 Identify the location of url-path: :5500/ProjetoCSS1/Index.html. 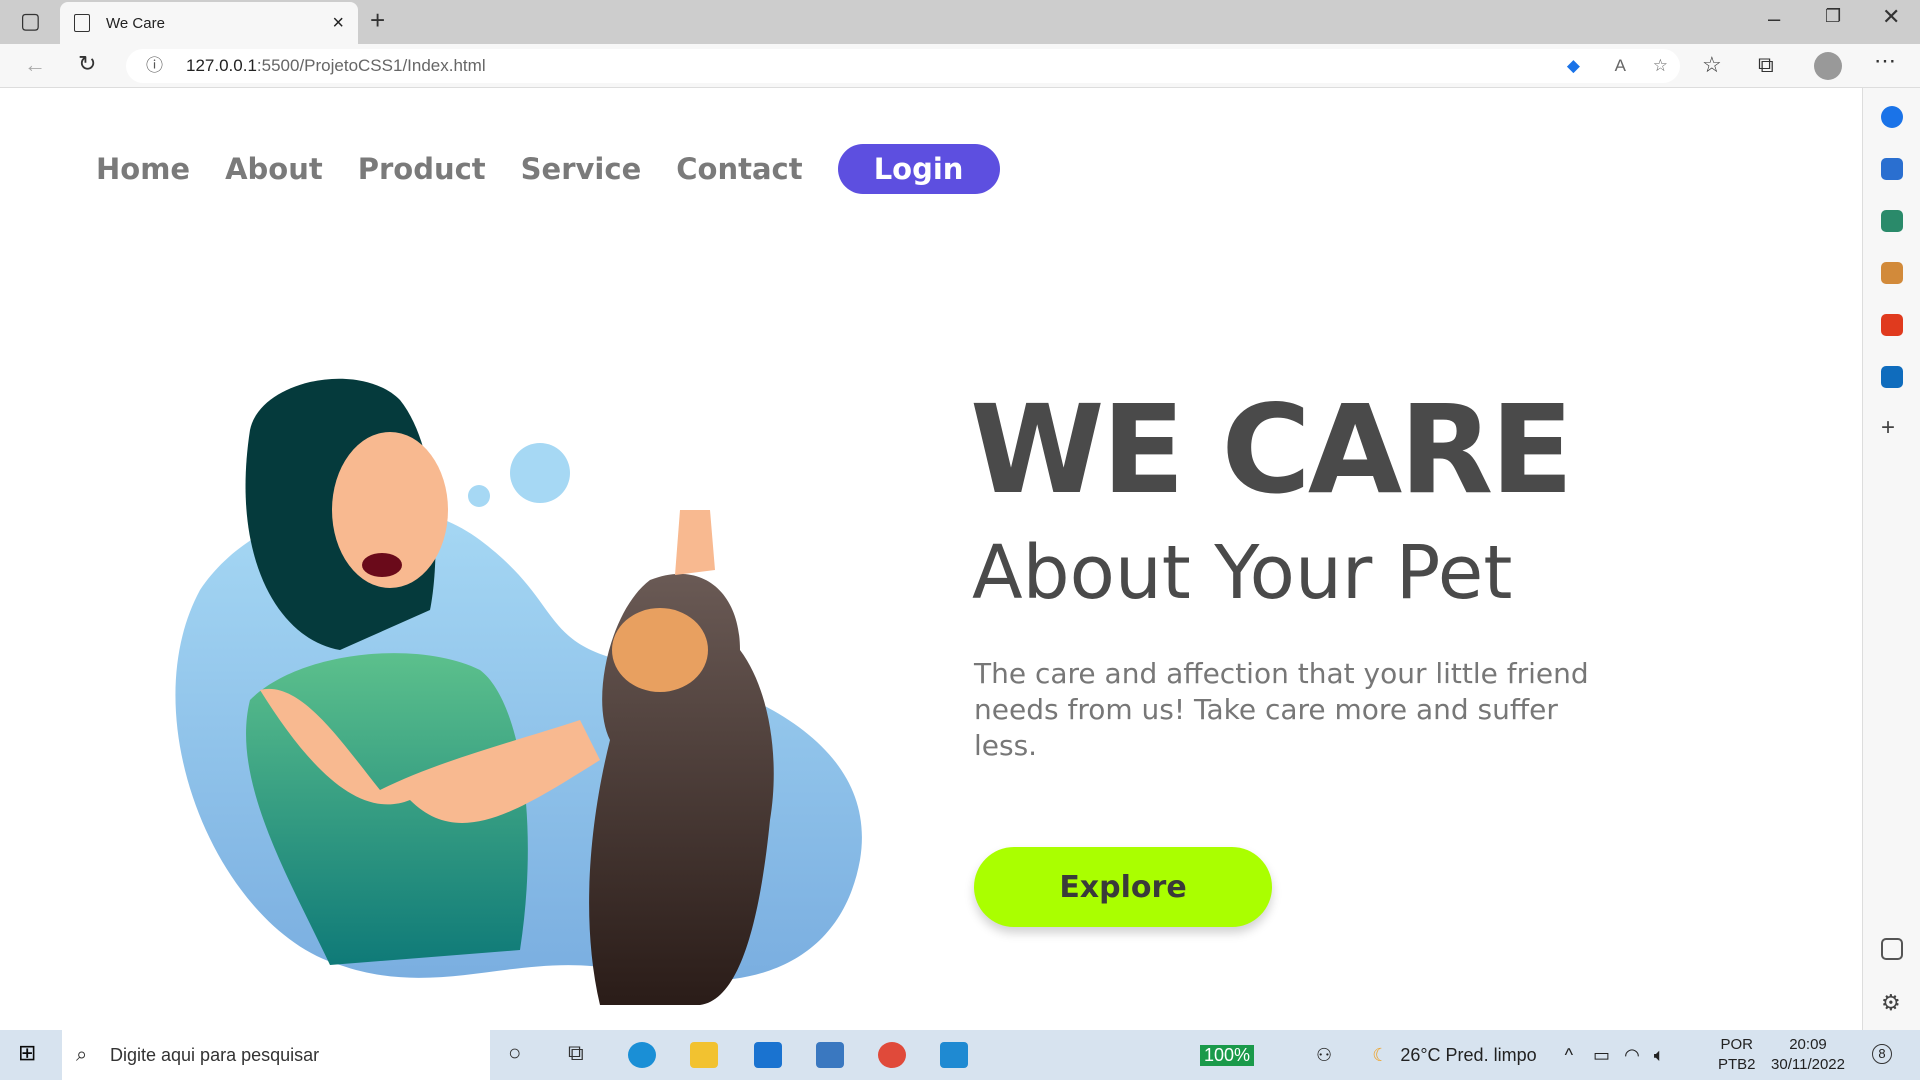
(371, 65).